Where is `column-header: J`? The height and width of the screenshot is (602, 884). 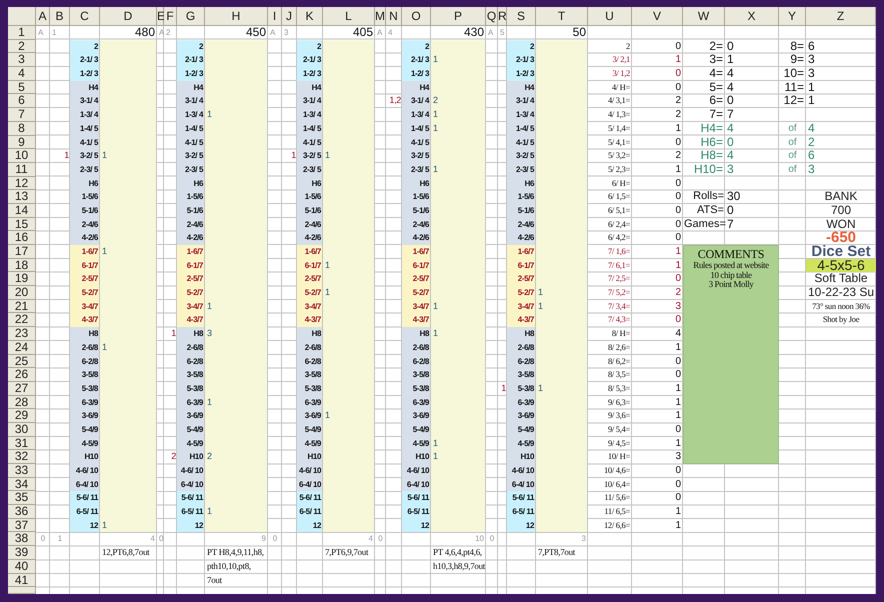 column-header: J is located at coordinates (289, 16).